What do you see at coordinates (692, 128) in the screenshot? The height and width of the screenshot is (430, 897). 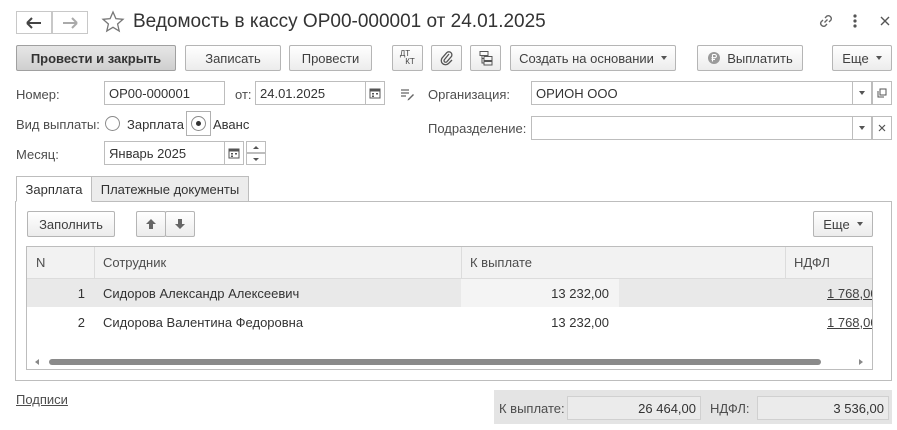 I see `department-field` at bounding box center [692, 128].